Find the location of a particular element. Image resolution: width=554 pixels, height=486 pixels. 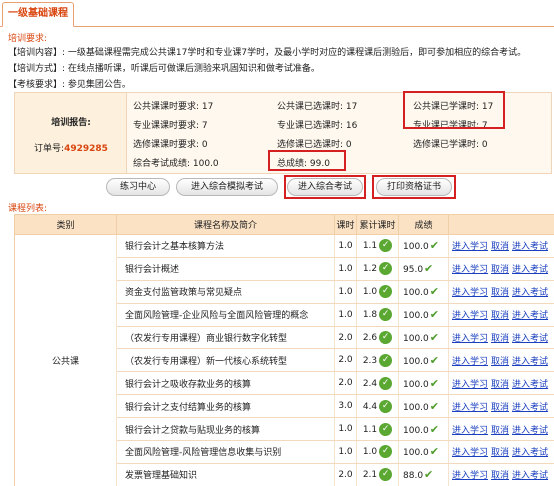

exam-score: 综合考试成绩: 100.0 is located at coordinates (176, 164).